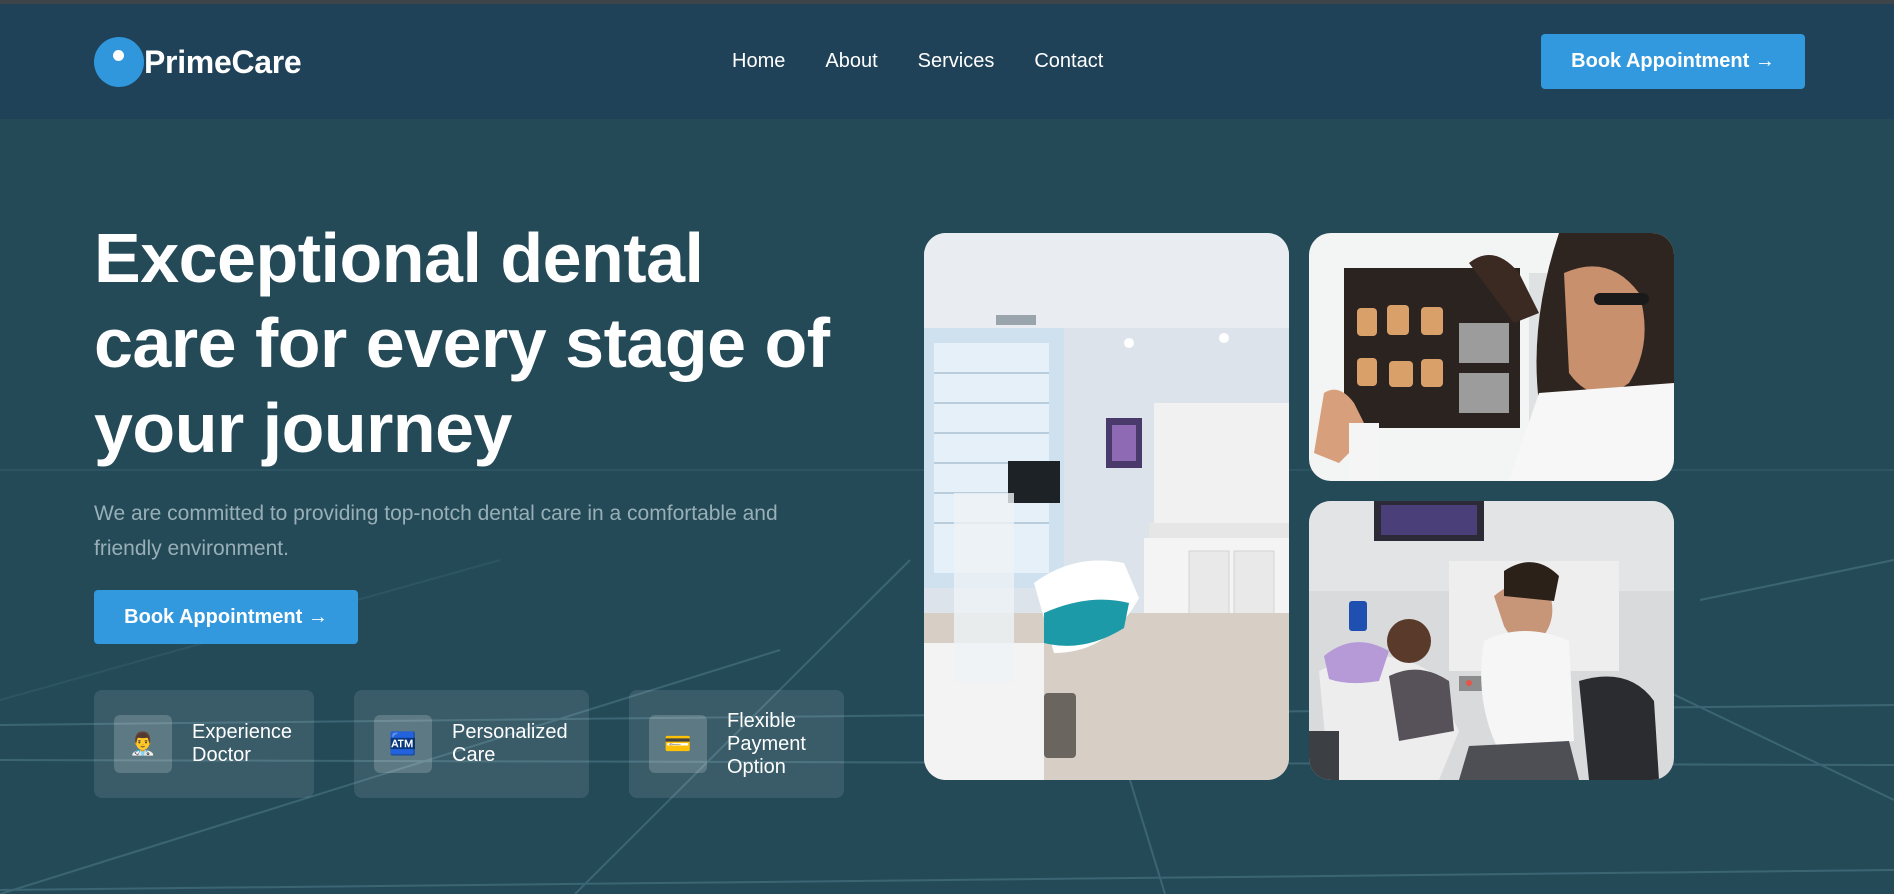 The height and width of the screenshot is (894, 1894). Describe the element at coordinates (1106, 506) in the screenshot. I see `dental-clinic-room-photo` at that location.